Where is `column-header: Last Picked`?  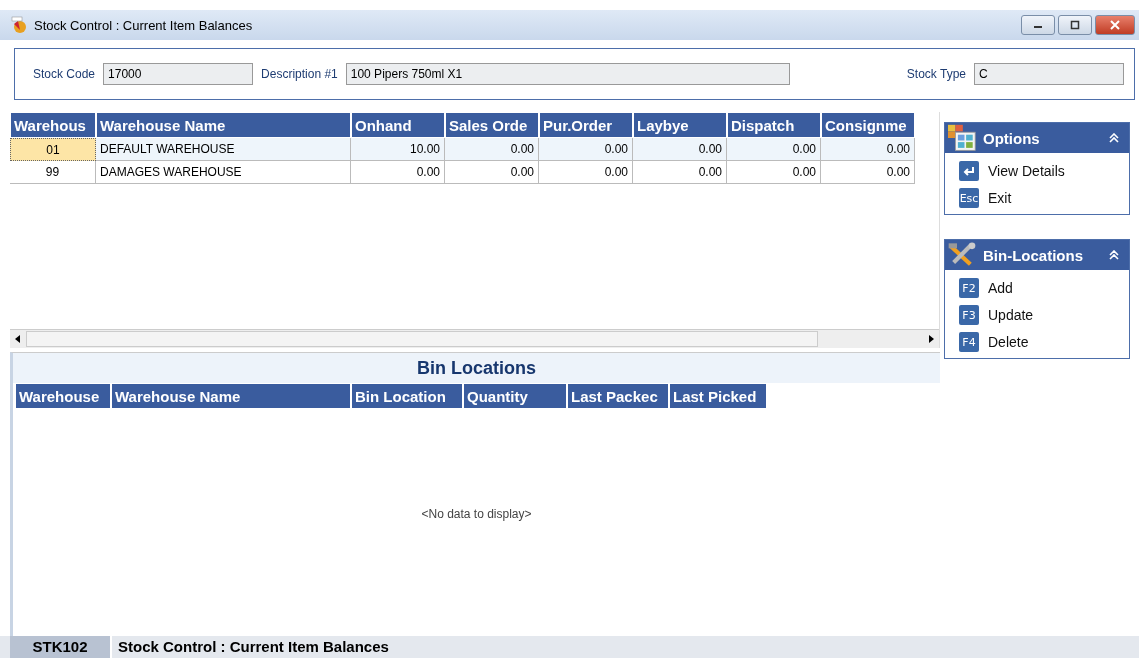 column-header: Last Picked is located at coordinates (718, 396).